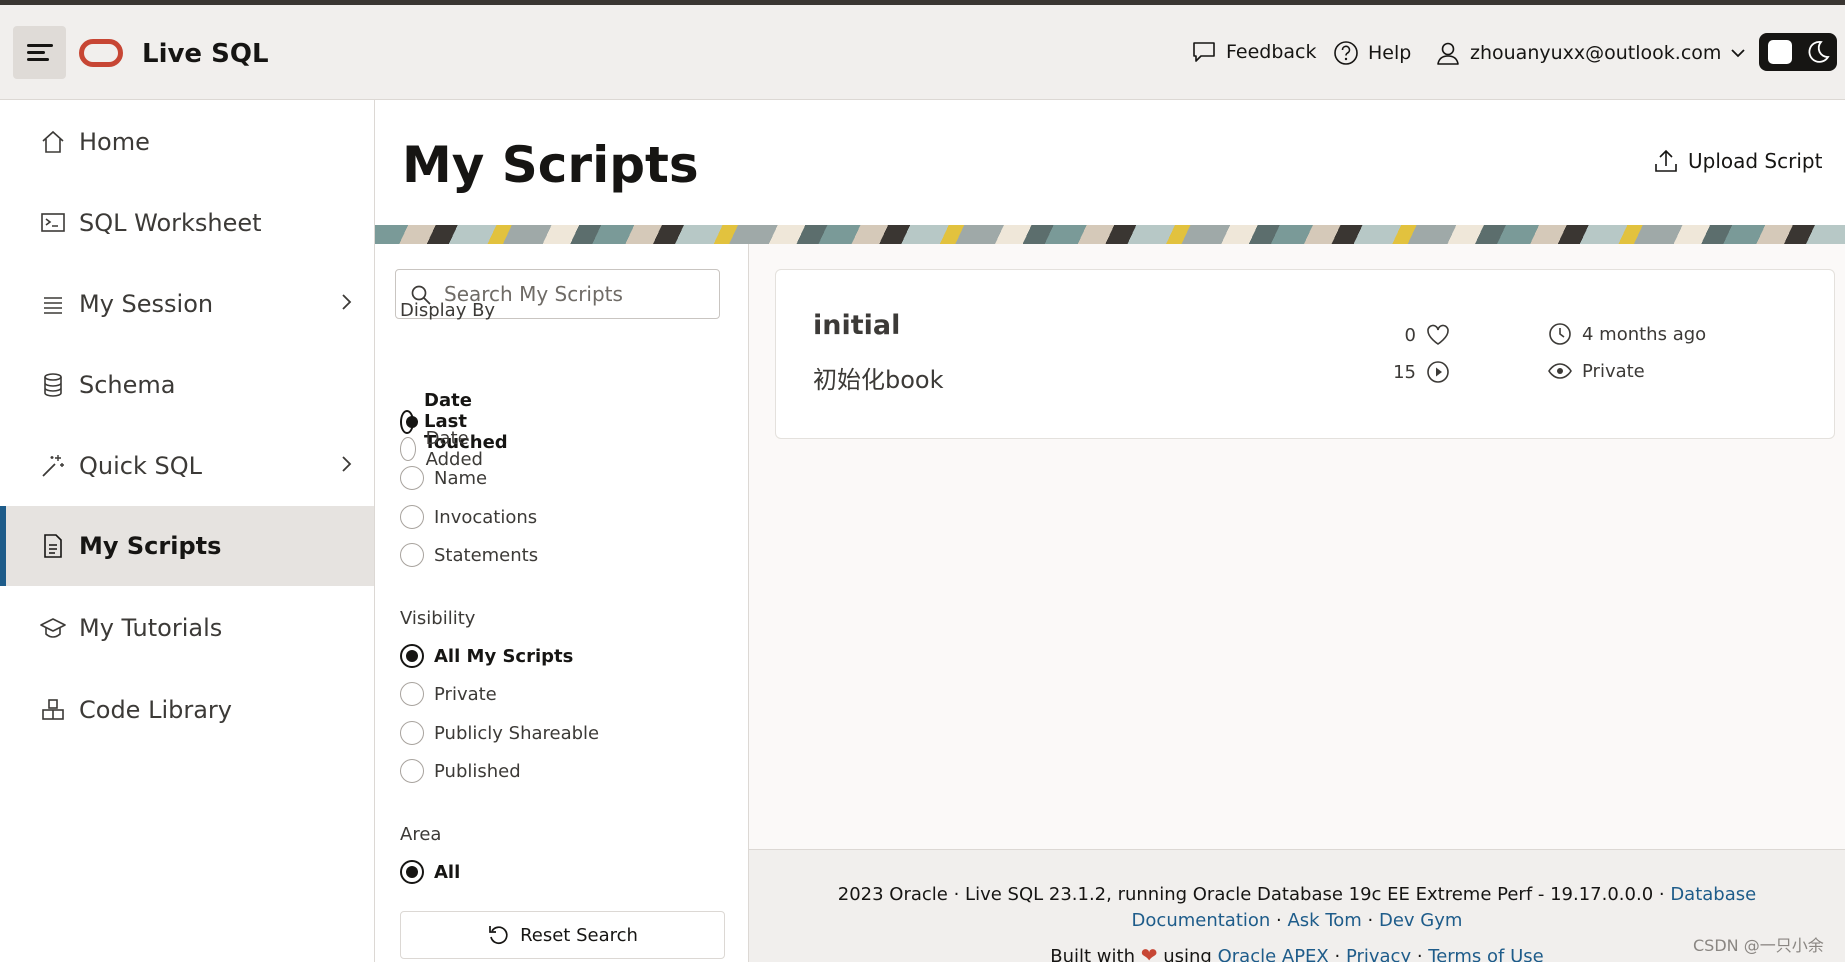 This screenshot has height=962, width=1845. I want to click on help-icon, so click(1346, 53).